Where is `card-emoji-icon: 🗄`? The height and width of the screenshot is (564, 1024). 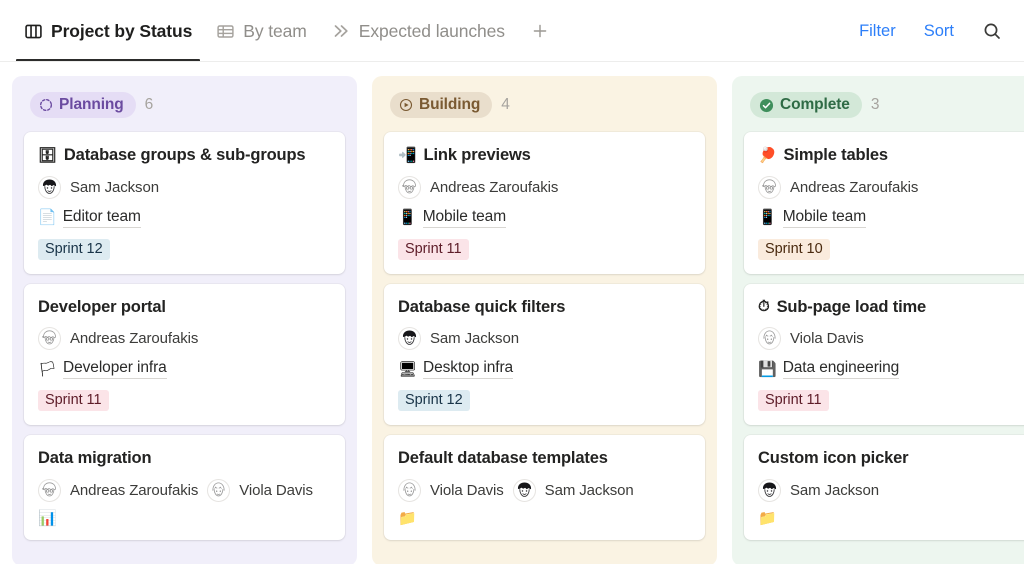 card-emoji-icon: 🗄 is located at coordinates (47, 154).